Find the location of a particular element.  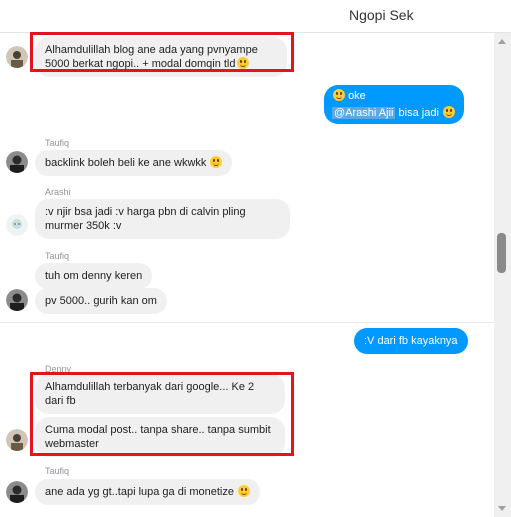

mention-tag: @Arashi Ajii is located at coordinates (364, 113).